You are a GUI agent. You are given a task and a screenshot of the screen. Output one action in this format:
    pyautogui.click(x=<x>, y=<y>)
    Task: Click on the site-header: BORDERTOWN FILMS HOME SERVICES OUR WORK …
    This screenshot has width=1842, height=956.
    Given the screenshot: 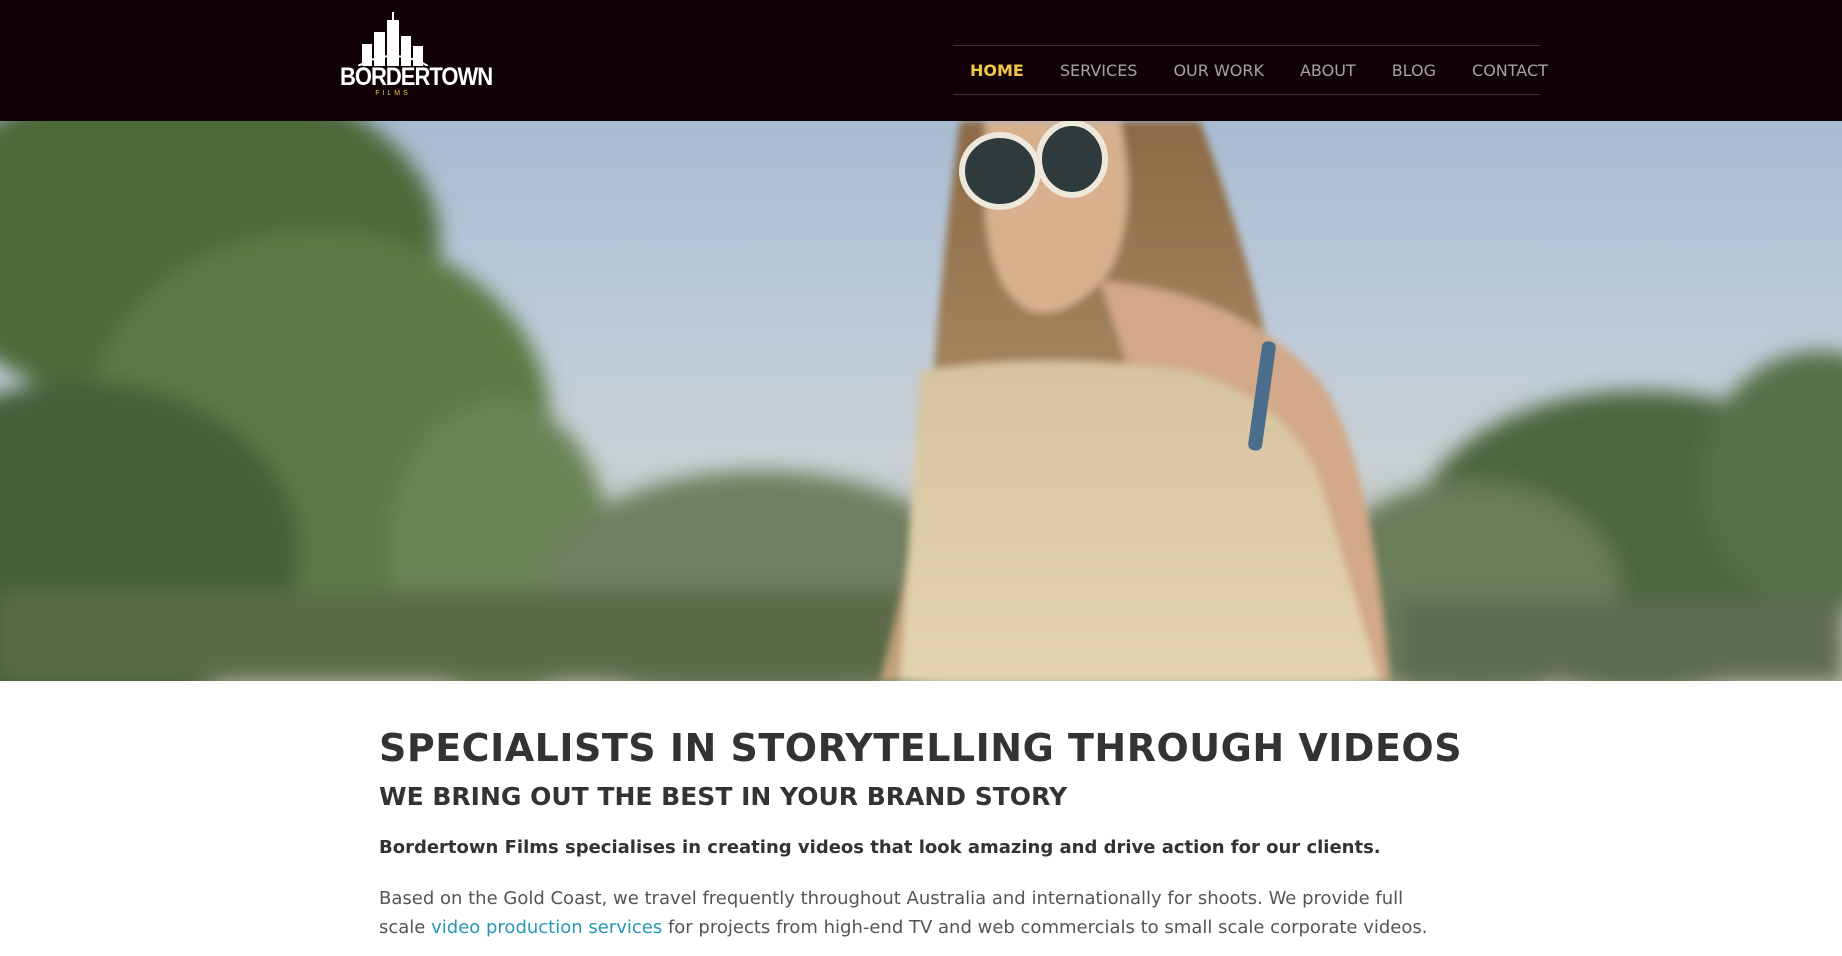 What is the action you would take?
    pyautogui.click(x=921, y=60)
    